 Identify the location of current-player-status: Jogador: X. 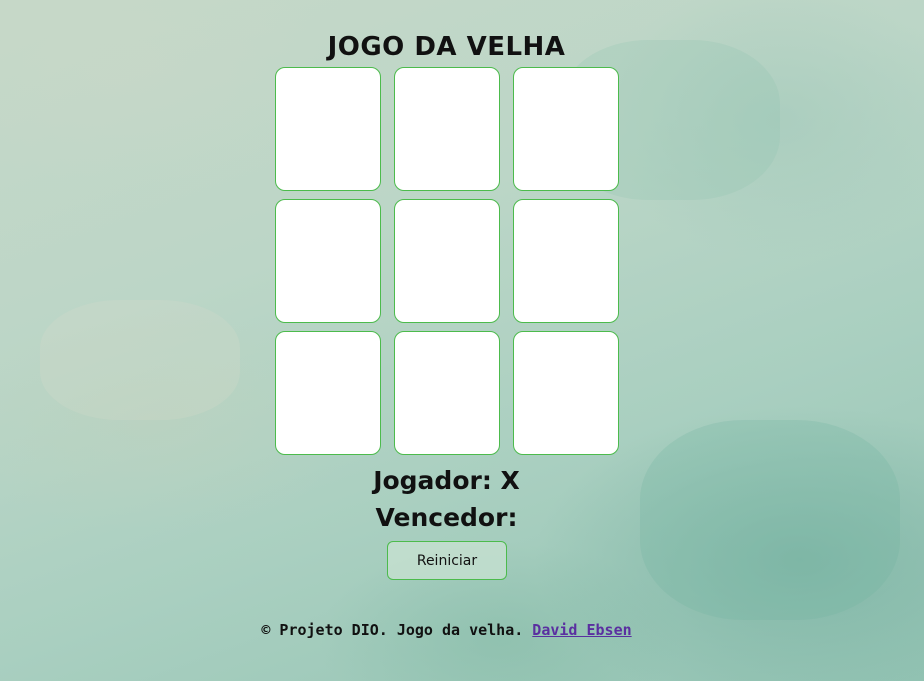
(446, 480).